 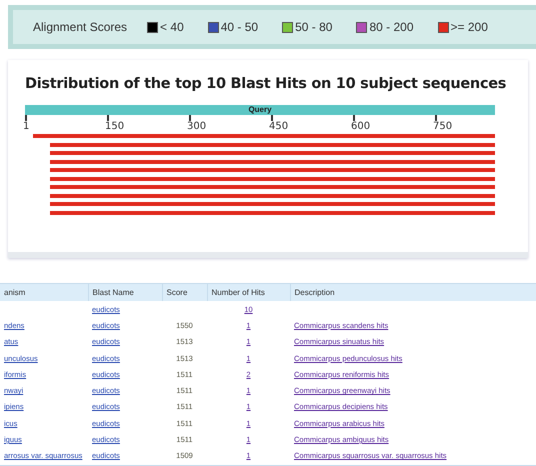 I want to click on legend-label: 80 - 200, so click(x=391, y=27).